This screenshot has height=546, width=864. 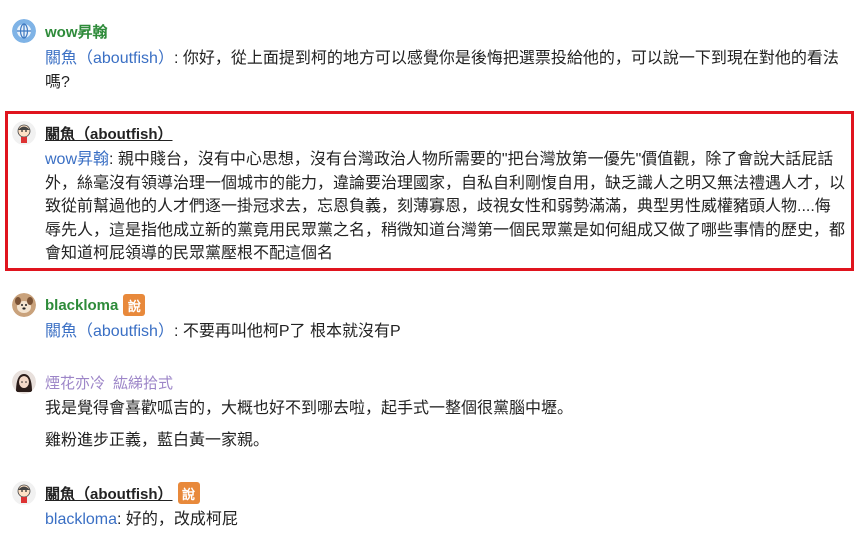 I want to click on girl-avatar-icon, so click(x=24, y=382).